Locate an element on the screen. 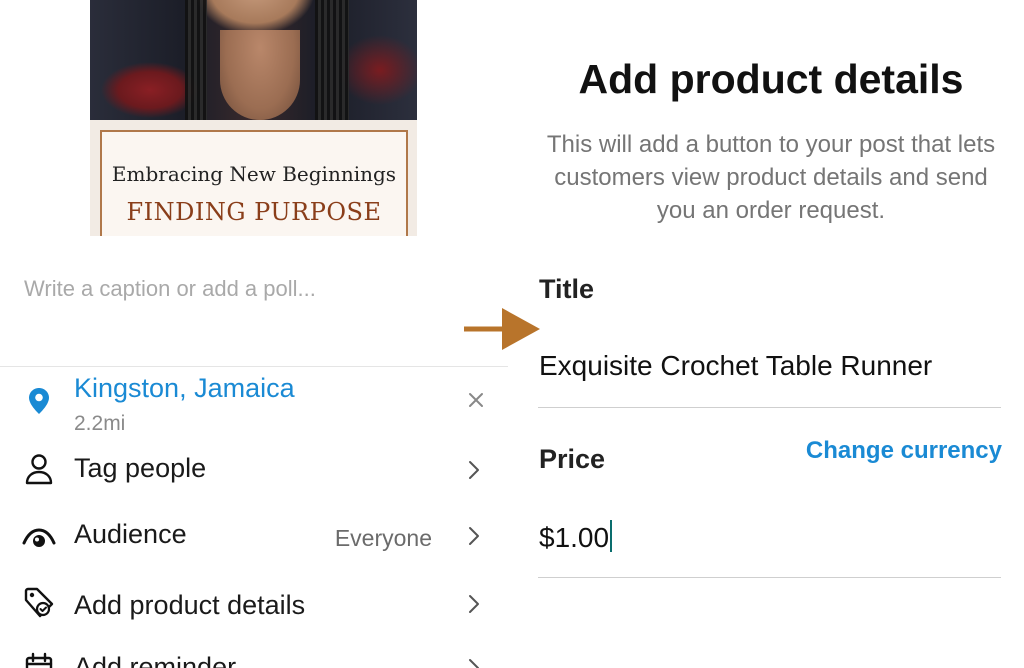 Image resolution: width=1024 pixels, height=668 pixels. cover-subtitle: Embracing New Beginnings is located at coordinates (254, 174).